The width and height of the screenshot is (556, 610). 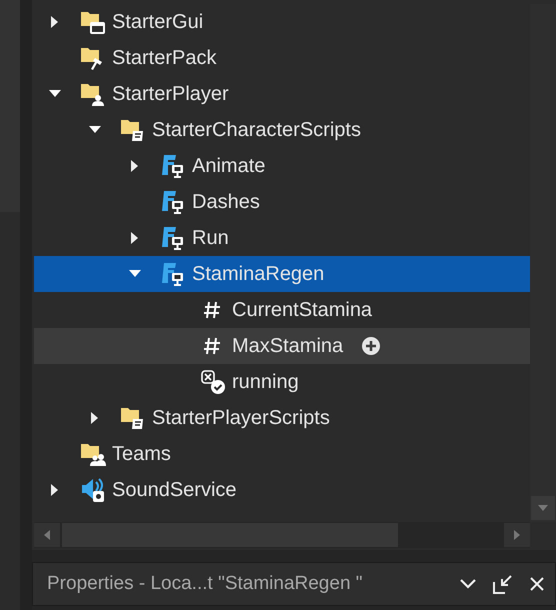 I want to click on tree-item-label: StarterPack, so click(x=164, y=58).